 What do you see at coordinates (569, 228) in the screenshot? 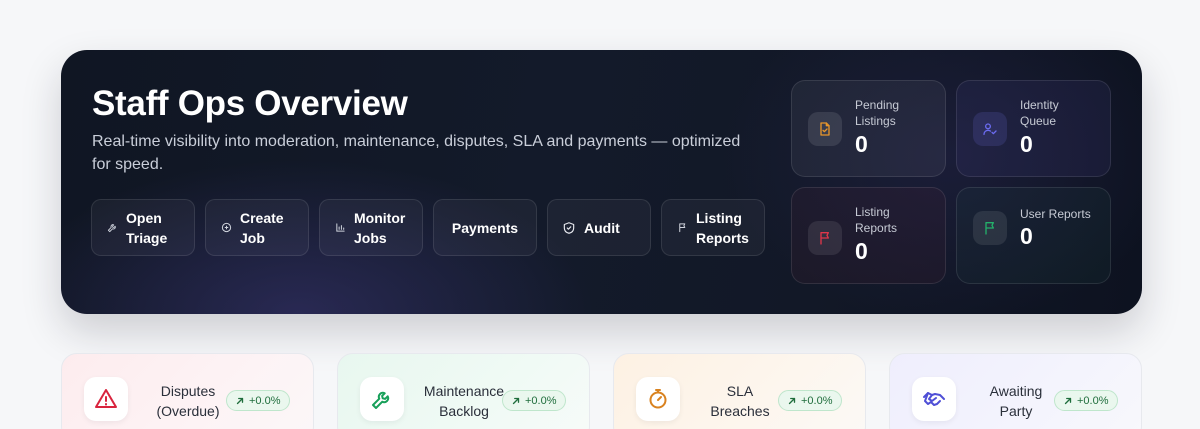
I see `shield-icon` at bounding box center [569, 228].